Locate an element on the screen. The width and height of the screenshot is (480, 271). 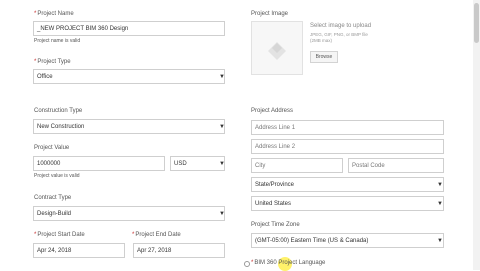
currency-value: USD is located at coordinates (180, 163).